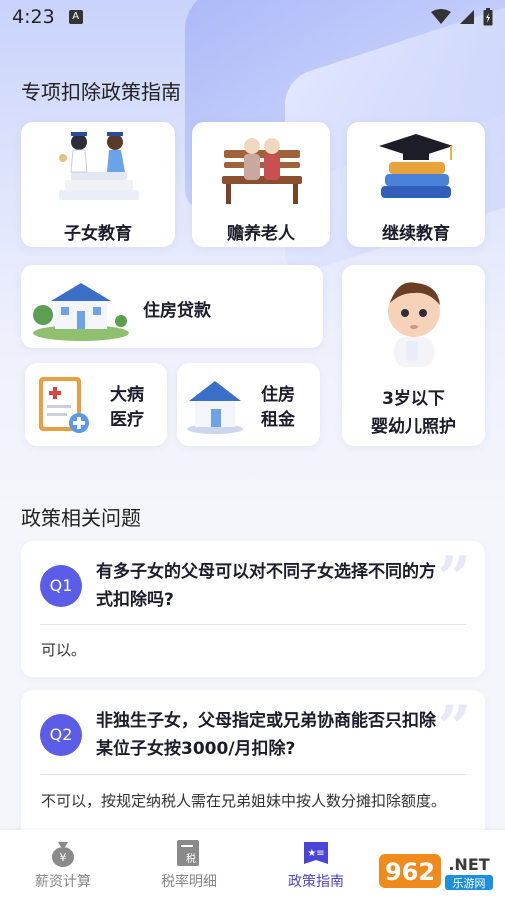 The width and height of the screenshot is (505, 899). I want to click on signal-icon, so click(467, 17).